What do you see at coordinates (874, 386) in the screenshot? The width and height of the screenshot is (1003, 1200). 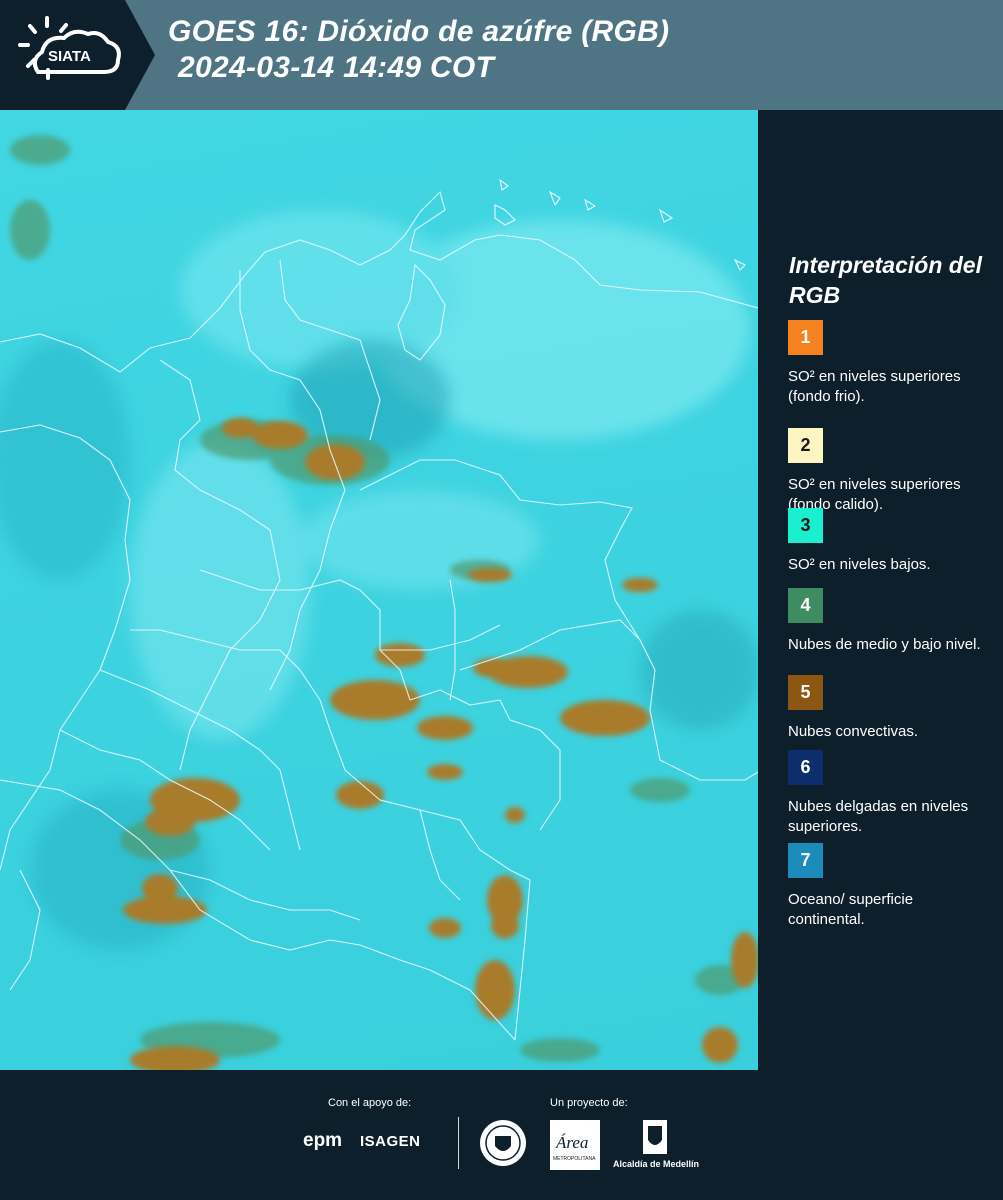 I see `legend-label: SO² en niveles superiores (fondo frio).` at bounding box center [874, 386].